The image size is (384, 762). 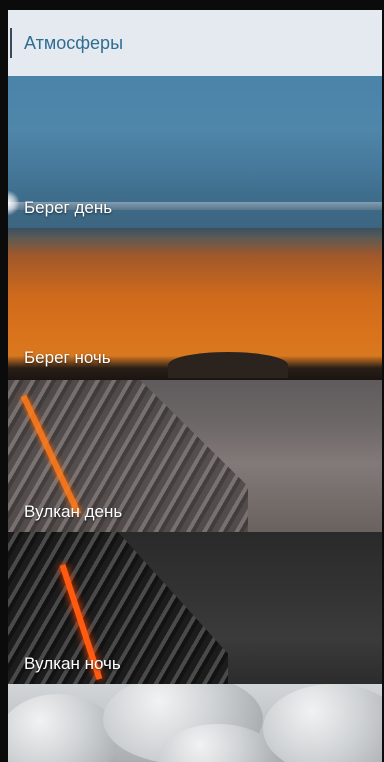 What do you see at coordinates (195, 43) in the screenshot?
I see `header-bar: Атмосферы` at bounding box center [195, 43].